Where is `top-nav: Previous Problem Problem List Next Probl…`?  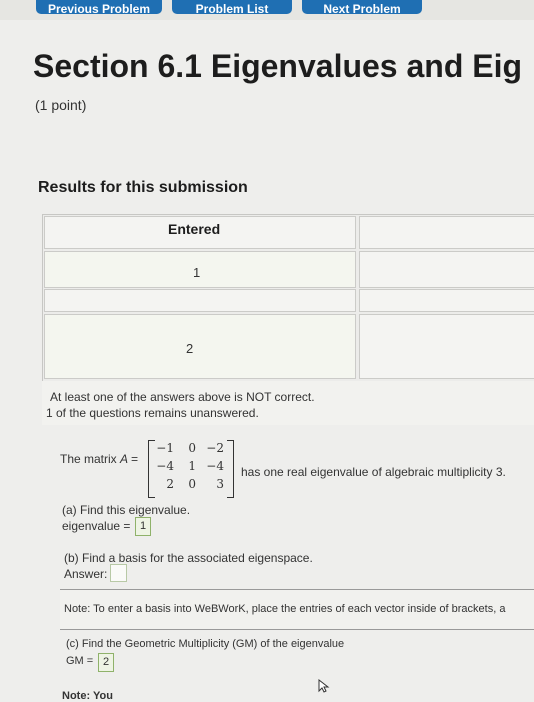
top-nav: Previous Problem Problem List Next Probl… is located at coordinates (267, 10).